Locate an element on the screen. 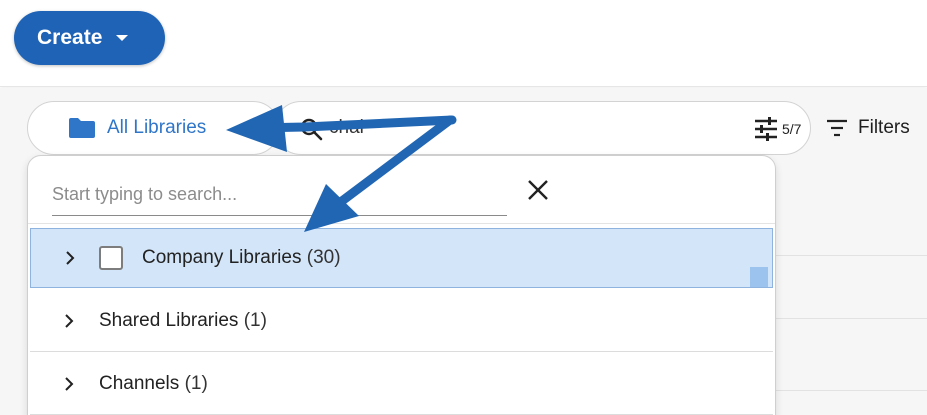  search-bar: chai 5/7 is located at coordinates (542, 128).